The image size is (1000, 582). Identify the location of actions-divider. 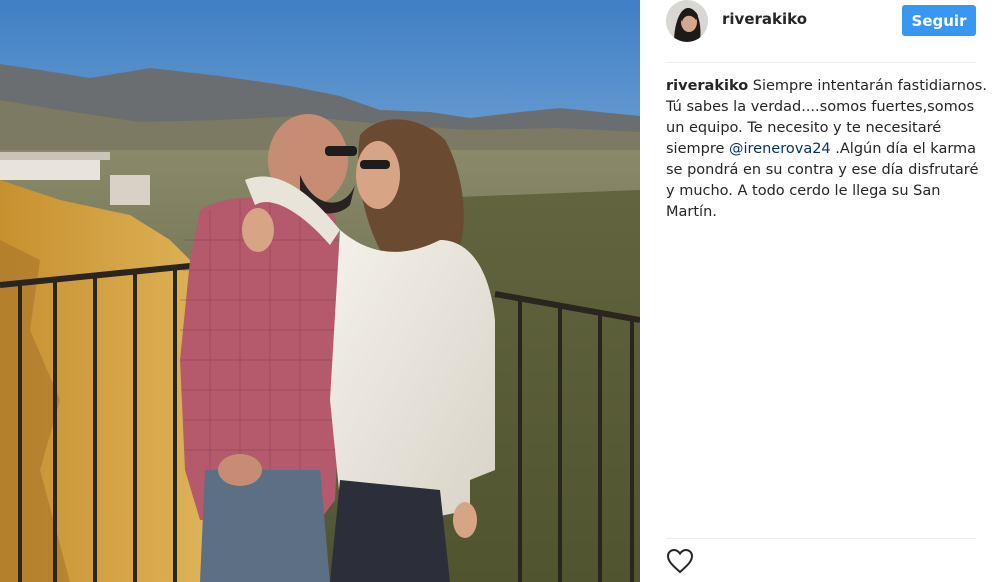
(821, 538).